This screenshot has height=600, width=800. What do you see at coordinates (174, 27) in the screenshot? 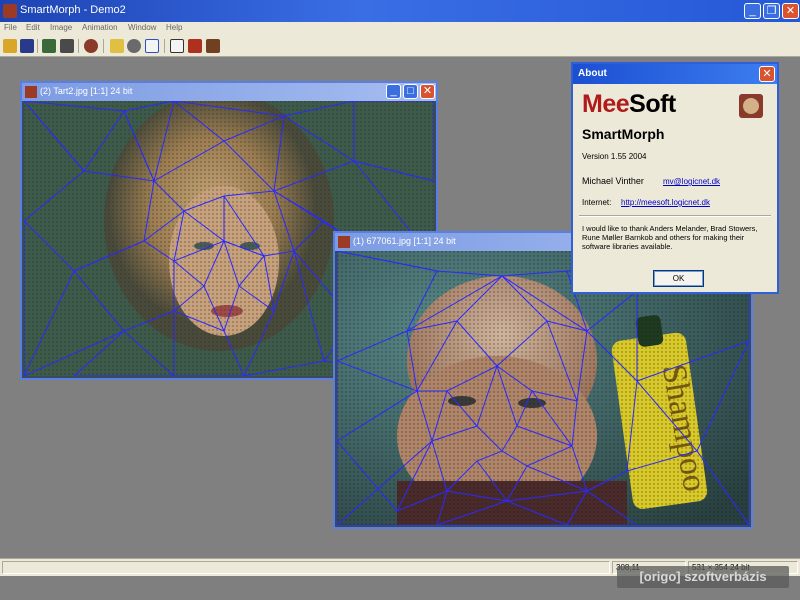
I see `menu-help: Help` at bounding box center [174, 27].